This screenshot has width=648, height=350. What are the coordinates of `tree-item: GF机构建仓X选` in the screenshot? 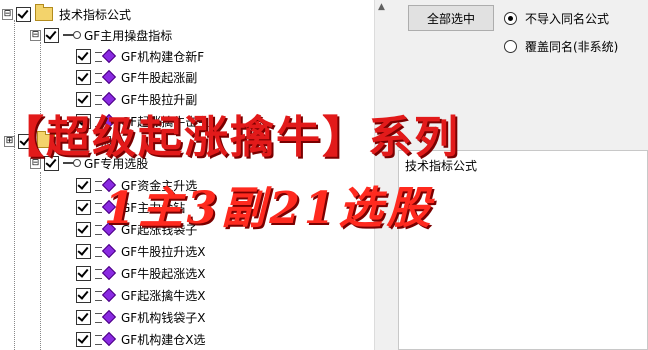 It's located at (140, 339).